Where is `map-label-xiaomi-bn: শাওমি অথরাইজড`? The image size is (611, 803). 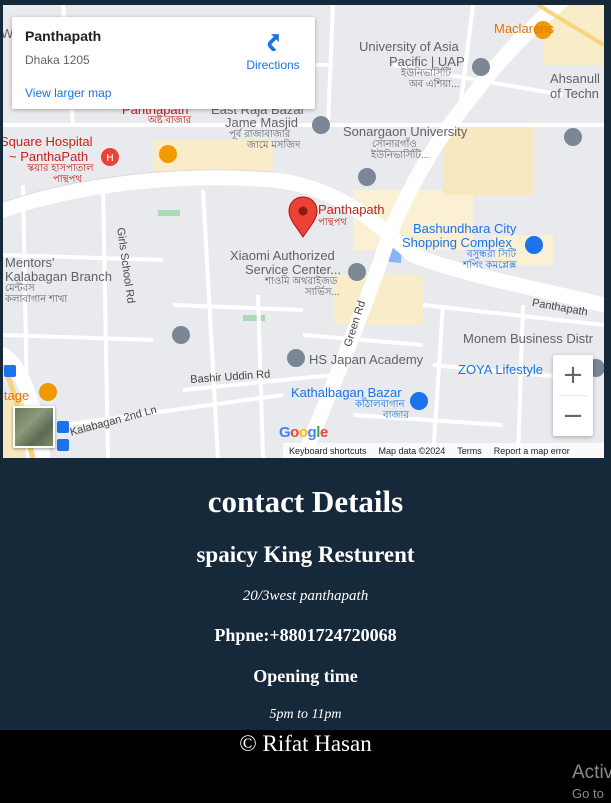 map-label-xiaomi-bn: শাওমি অথরাইজড is located at coordinates (301, 281).